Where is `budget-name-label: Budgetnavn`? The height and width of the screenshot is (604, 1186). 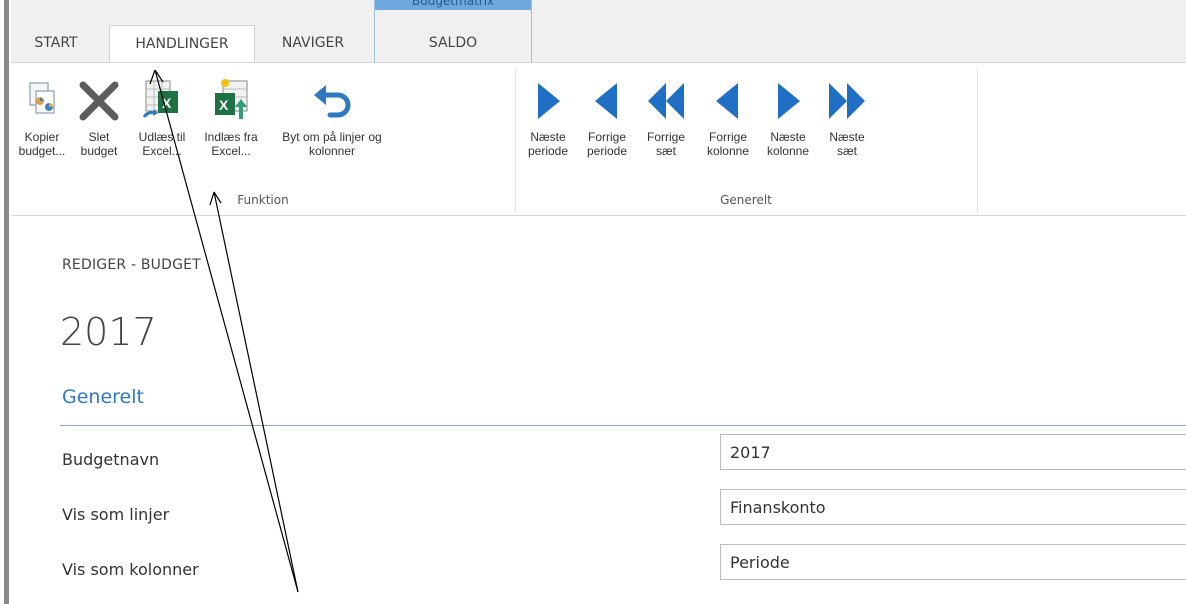 budget-name-label: Budgetnavn is located at coordinates (111, 459).